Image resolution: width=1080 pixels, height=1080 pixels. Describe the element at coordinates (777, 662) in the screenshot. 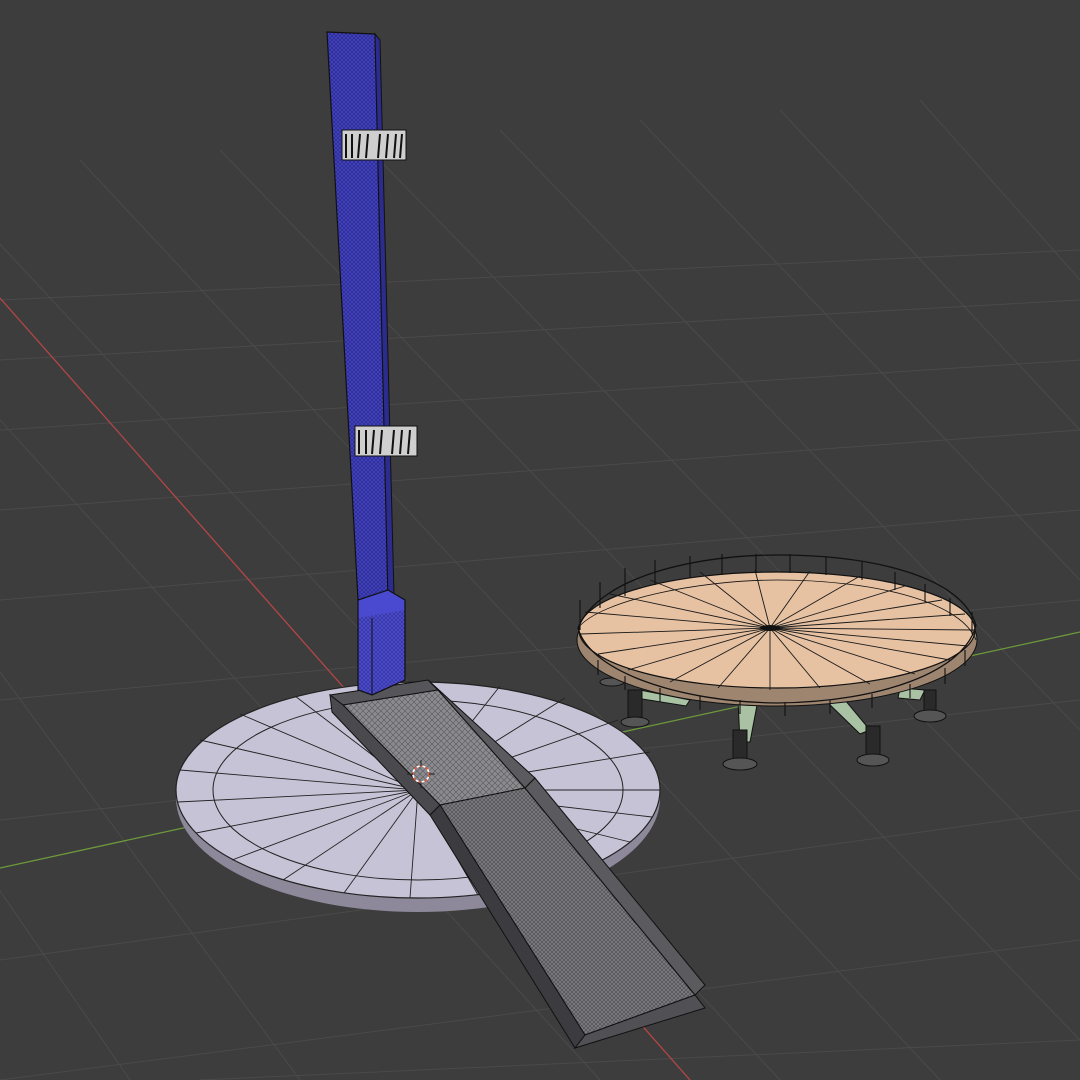

I see `rotating-platform` at that location.